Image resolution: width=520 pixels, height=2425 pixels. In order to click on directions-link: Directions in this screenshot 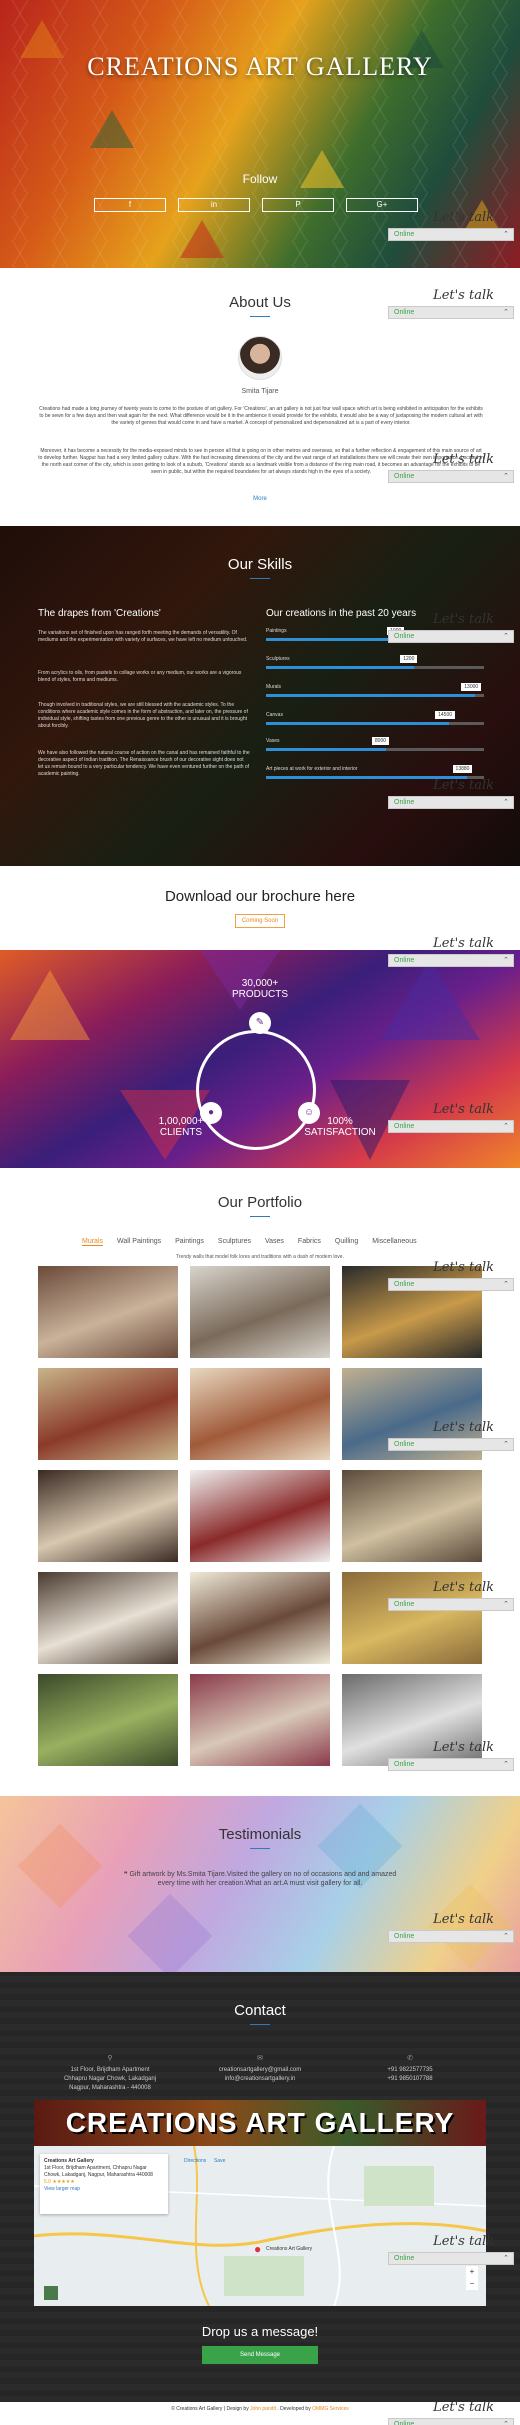, I will do `click(195, 2161)`.